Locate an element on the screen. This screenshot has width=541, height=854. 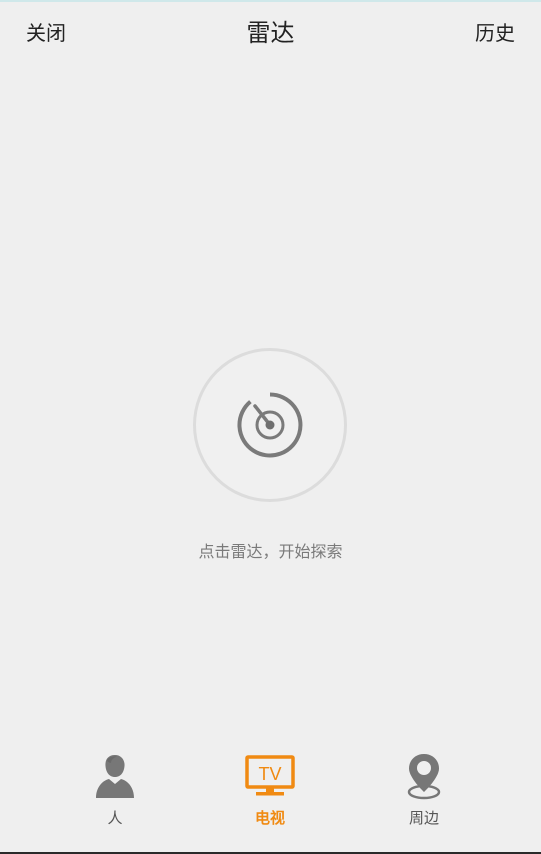
radar-hint: 点击雷达，开始探索 is located at coordinates (270, 551).